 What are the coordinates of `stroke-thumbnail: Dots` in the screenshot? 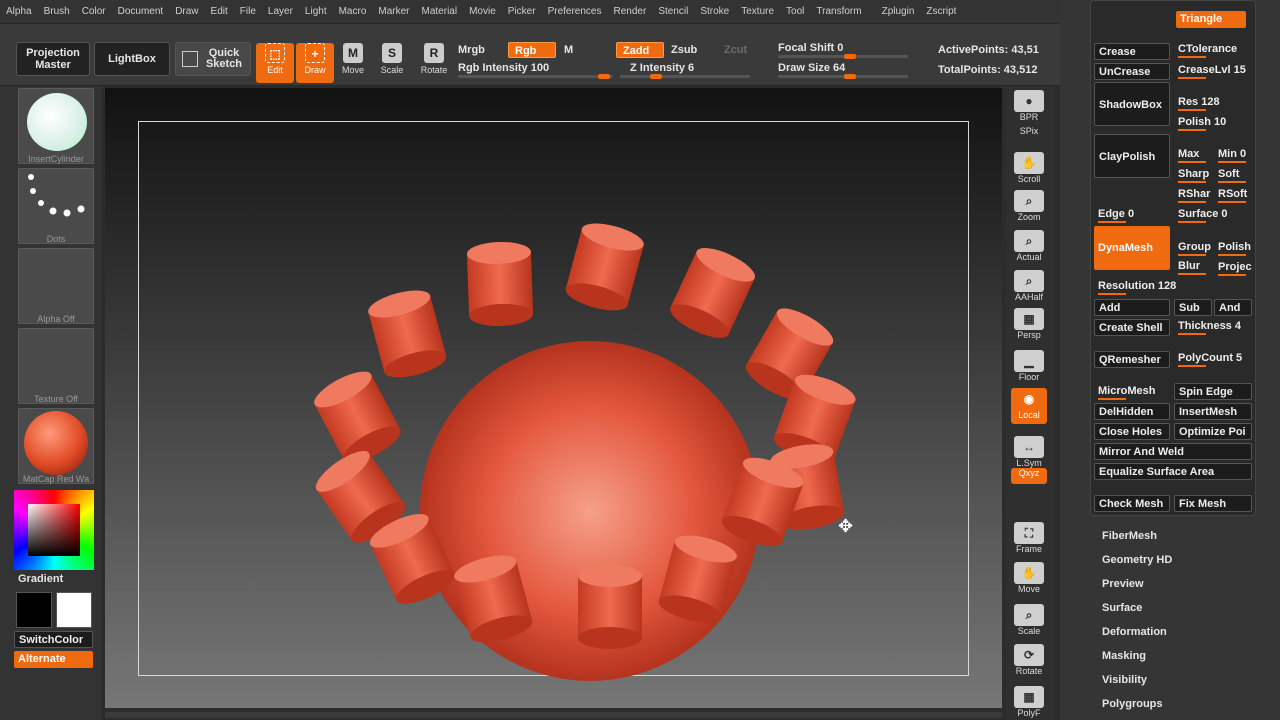 It's located at (56, 206).